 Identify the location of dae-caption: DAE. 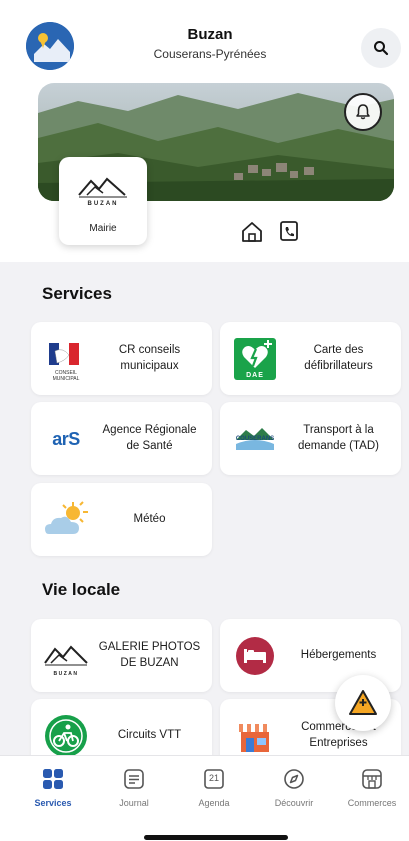
(255, 375).